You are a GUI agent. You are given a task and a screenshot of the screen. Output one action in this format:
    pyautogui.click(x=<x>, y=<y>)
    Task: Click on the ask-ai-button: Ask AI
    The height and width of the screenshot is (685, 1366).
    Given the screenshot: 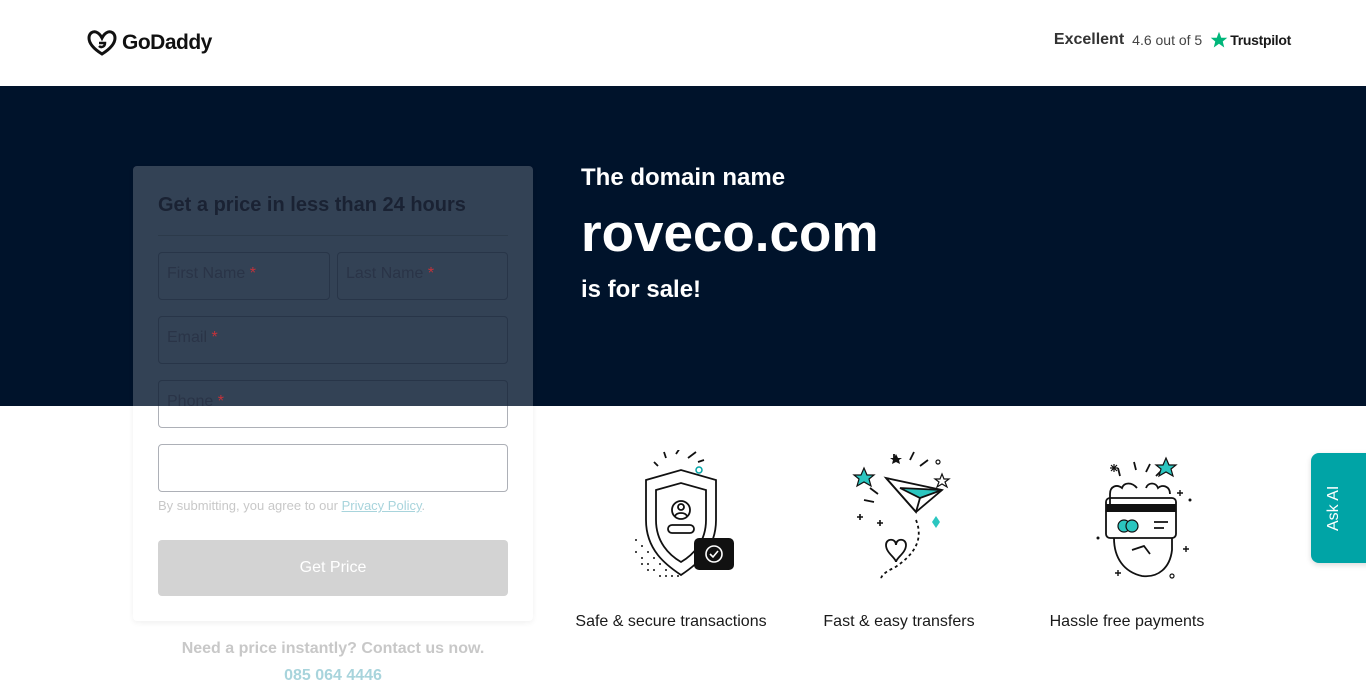 What is the action you would take?
    pyautogui.click(x=1338, y=508)
    